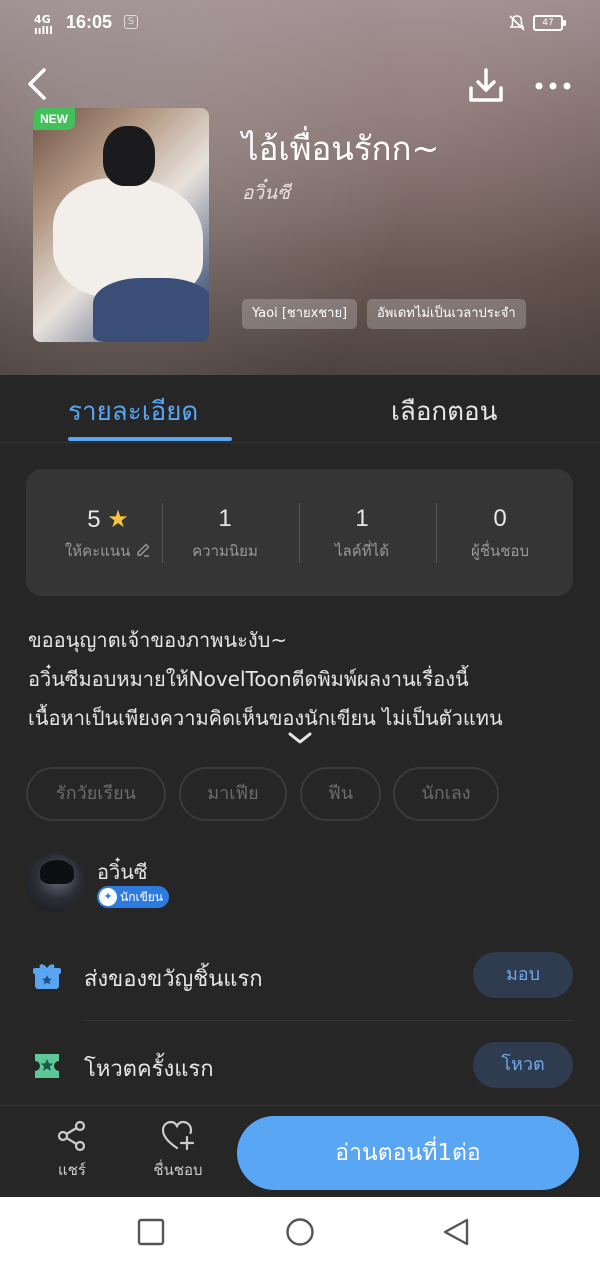 The image size is (600, 1267). What do you see at coordinates (266, 193) in the screenshot?
I see `book-author: อวิ๋นซี` at bounding box center [266, 193].